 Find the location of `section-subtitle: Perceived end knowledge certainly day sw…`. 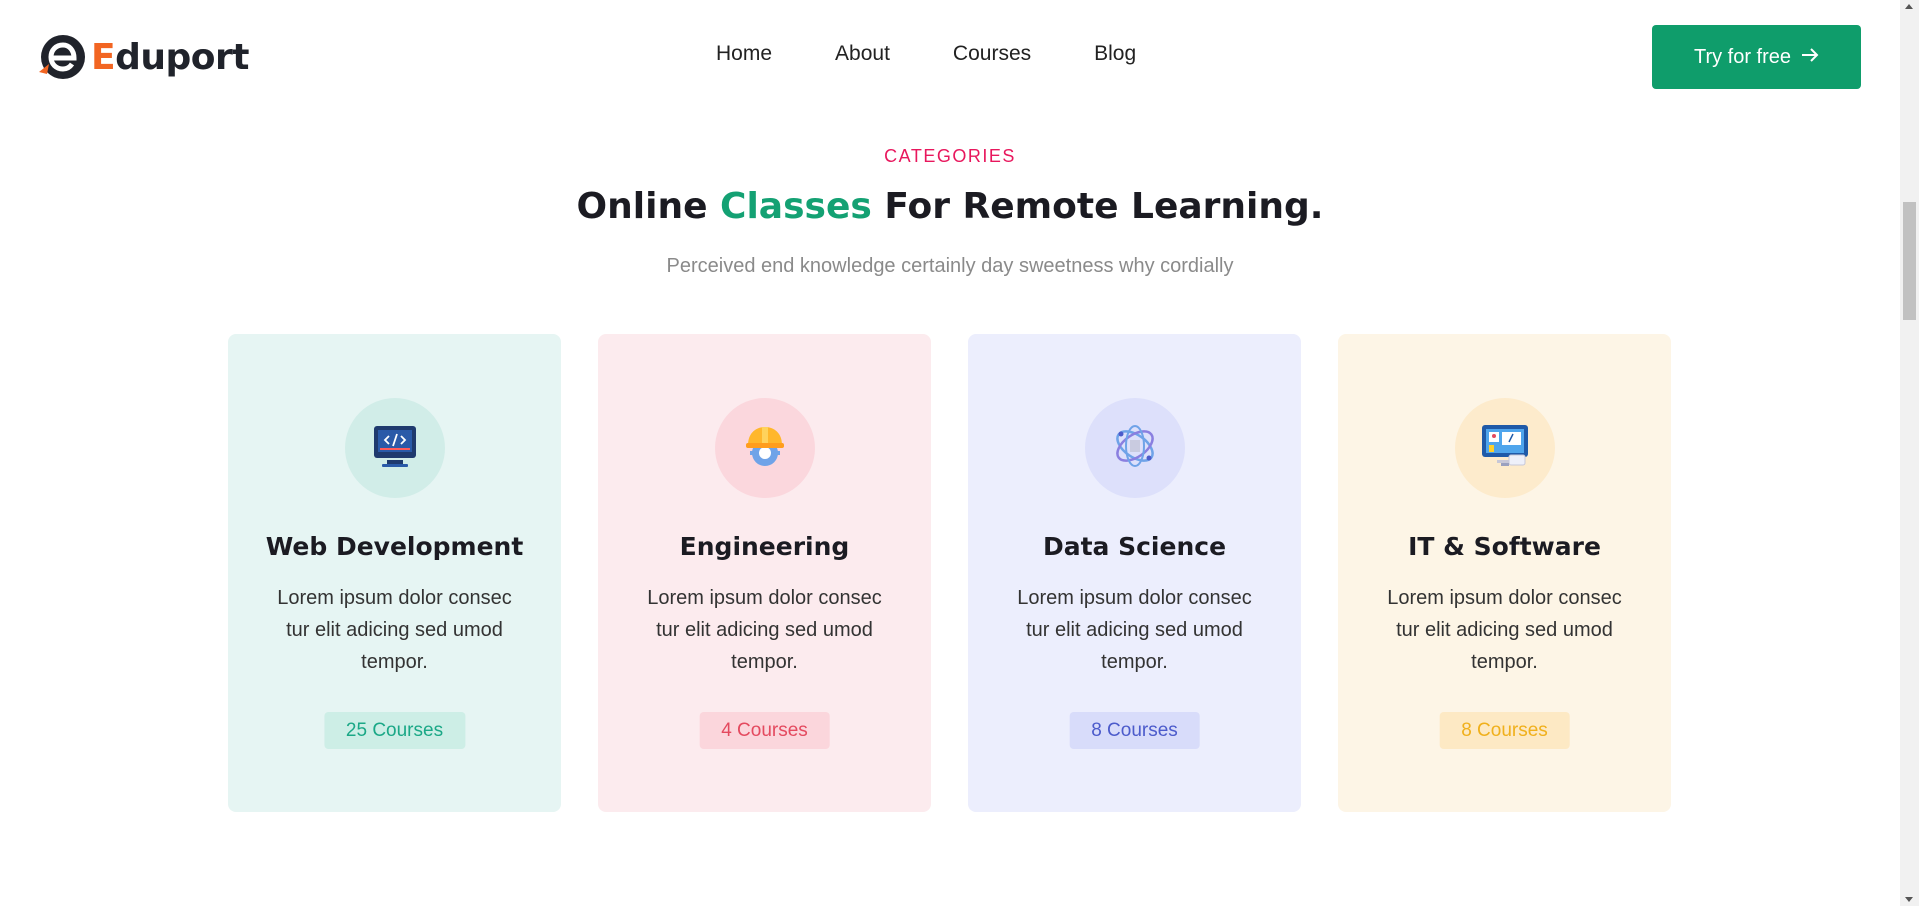

section-subtitle: Perceived end knowledge certainly day sw… is located at coordinates (950, 266).